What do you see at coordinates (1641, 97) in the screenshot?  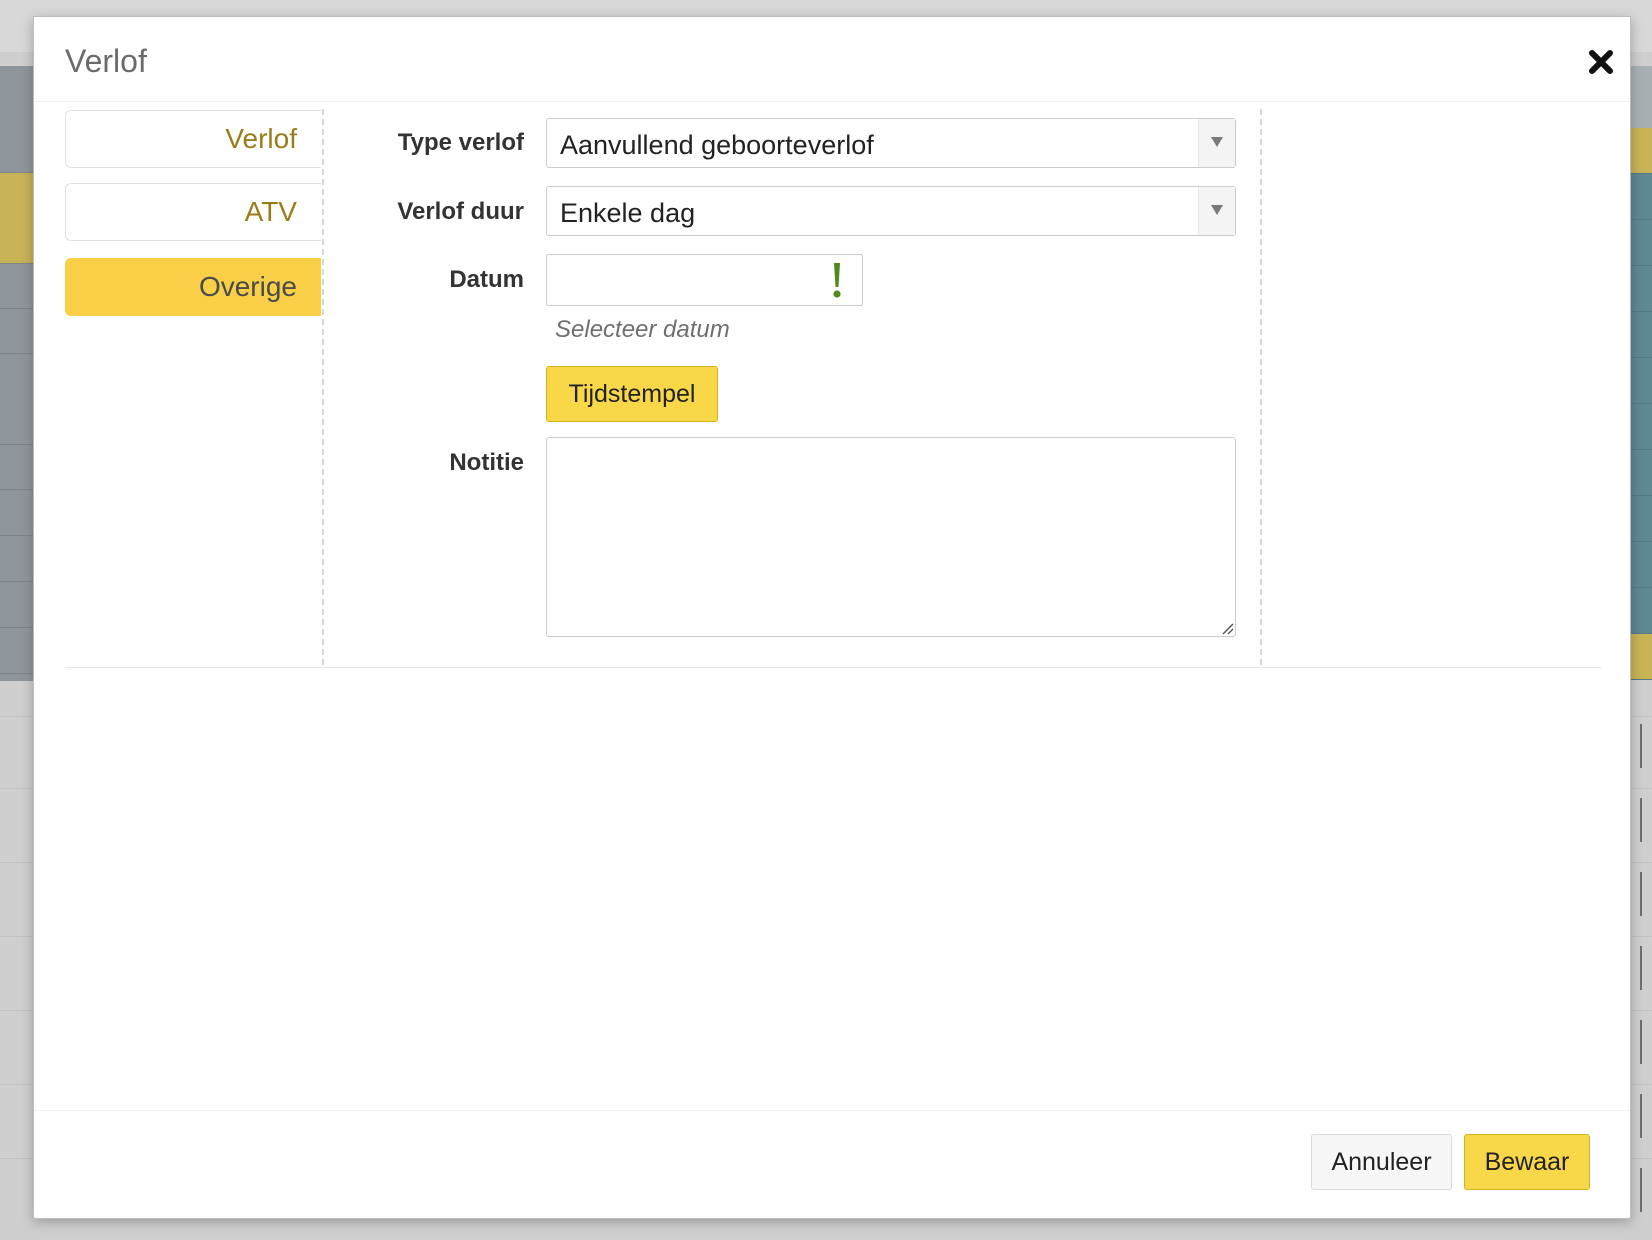 I see `backdrop-right-header` at bounding box center [1641, 97].